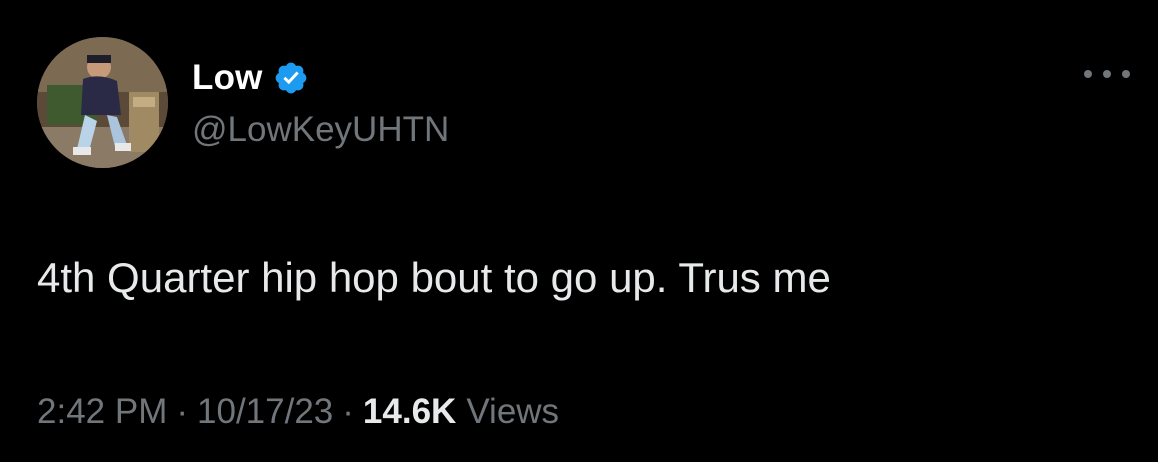 This screenshot has height=462, width=1158. What do you see at coordinates (409, 412) in the screenshot?
I see `views-count: 14.6K` at bounding box center [409, 412].